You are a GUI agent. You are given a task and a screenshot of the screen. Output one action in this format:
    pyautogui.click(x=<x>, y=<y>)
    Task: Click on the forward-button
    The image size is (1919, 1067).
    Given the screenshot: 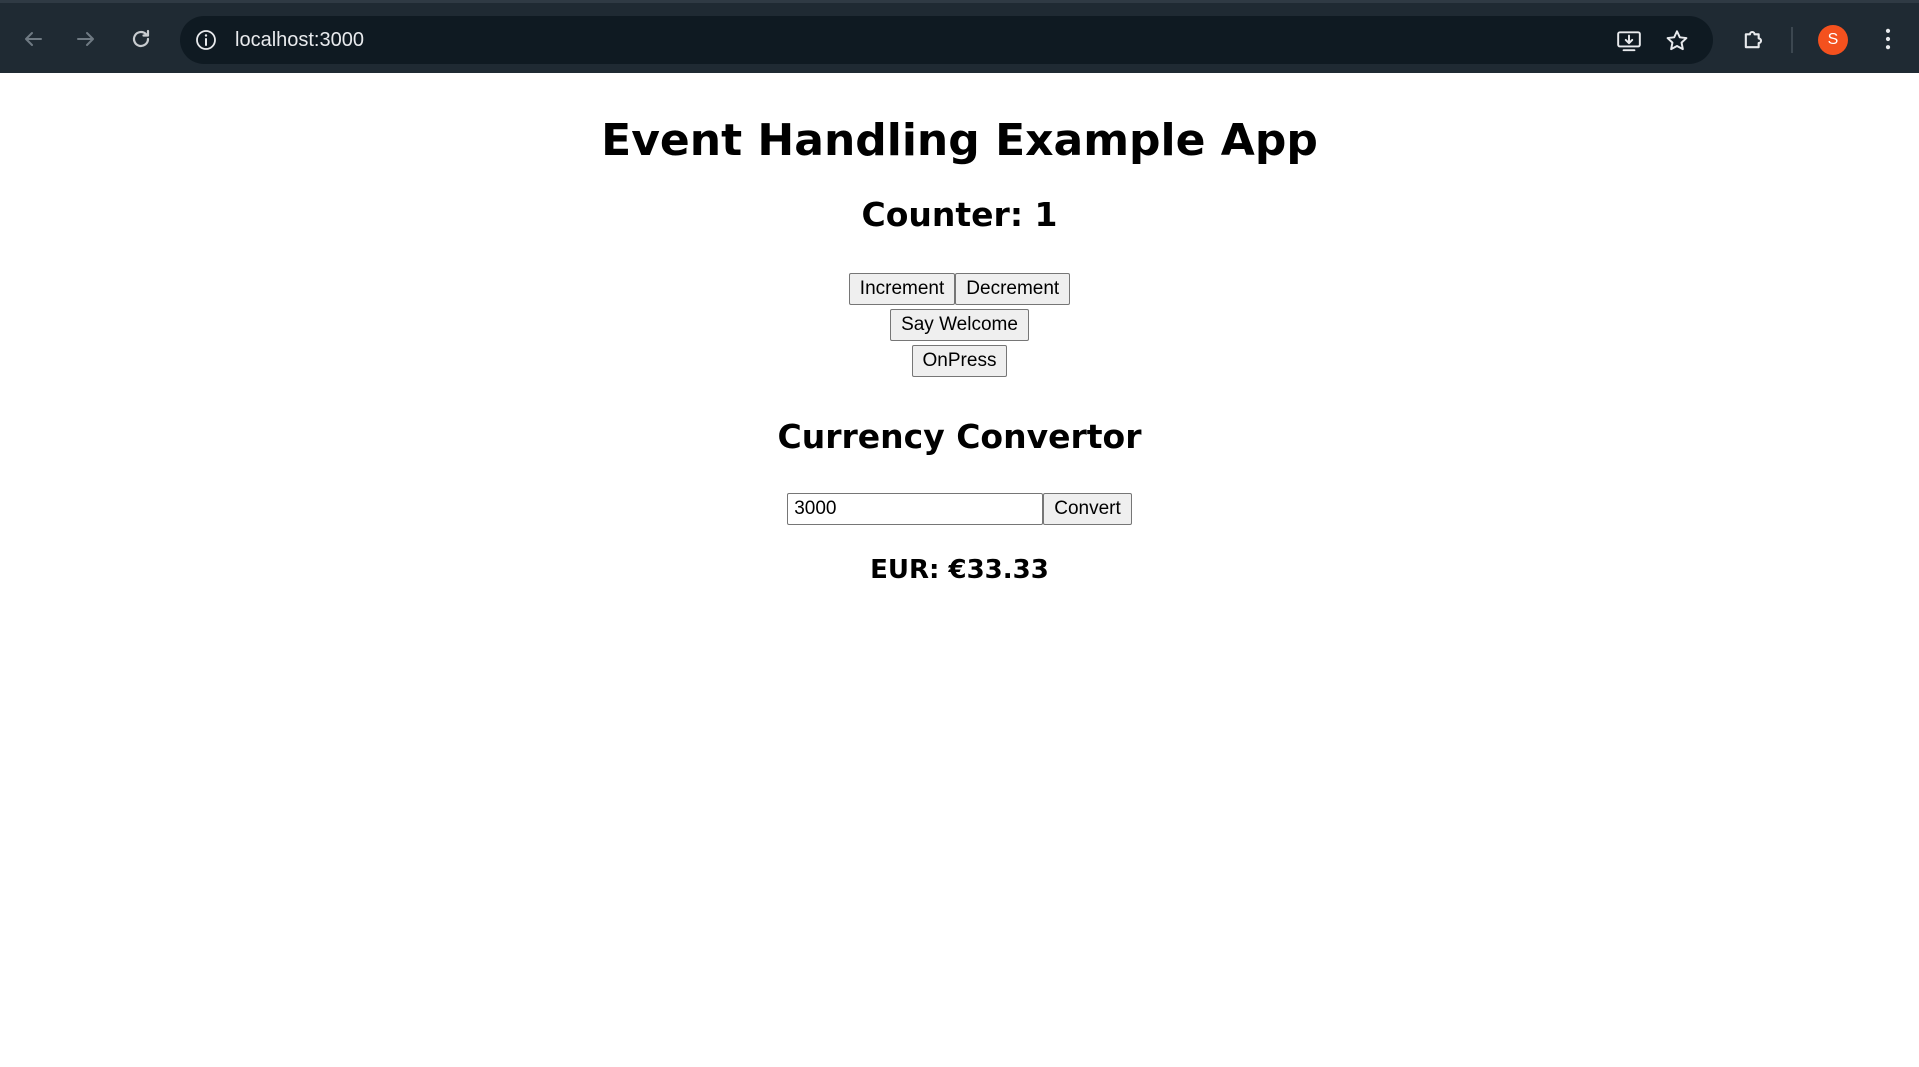 What is the action you would take?
    pyautogui.click(x=86, y=39)
    